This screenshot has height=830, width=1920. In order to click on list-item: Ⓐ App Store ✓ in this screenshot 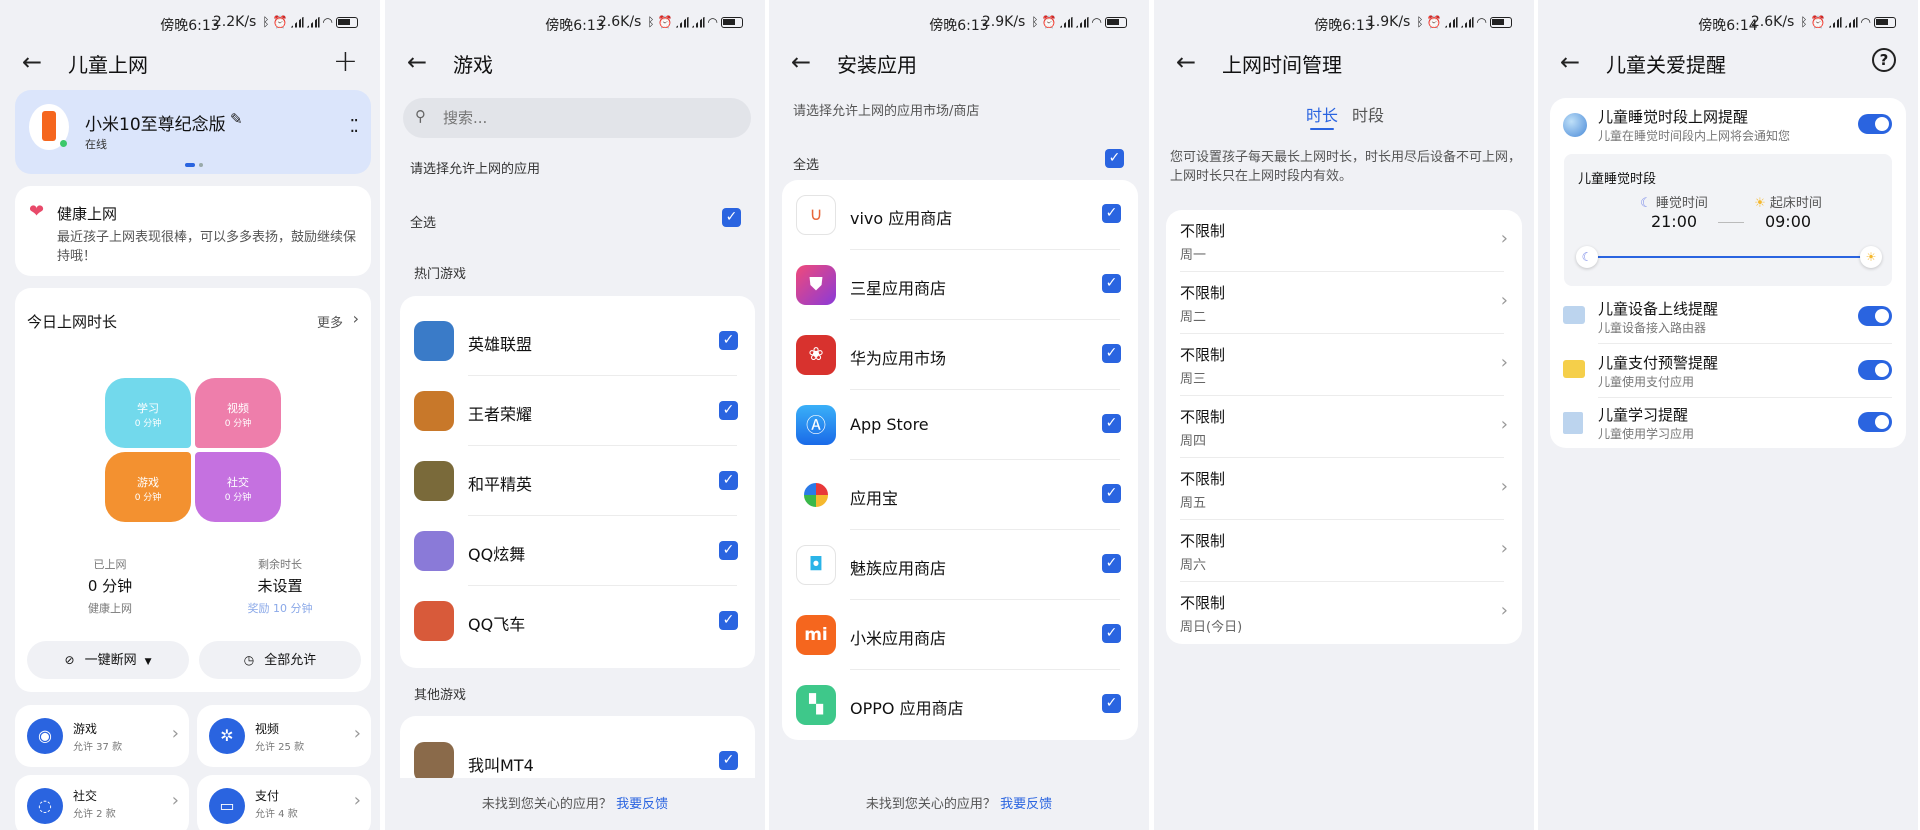, I will do `click(960, 425)`.